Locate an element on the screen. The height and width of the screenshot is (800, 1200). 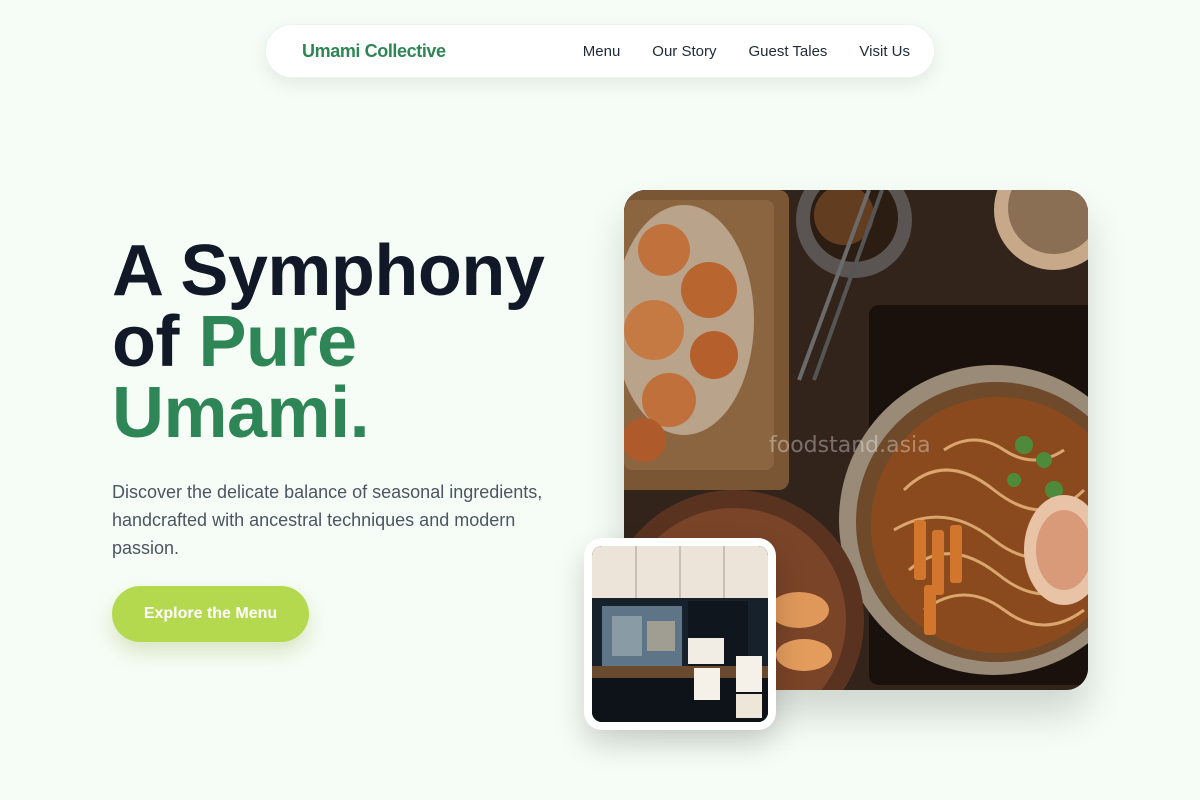
hero-headline: A Symphony of Pure Umami. is located at coordinates (328, 342).